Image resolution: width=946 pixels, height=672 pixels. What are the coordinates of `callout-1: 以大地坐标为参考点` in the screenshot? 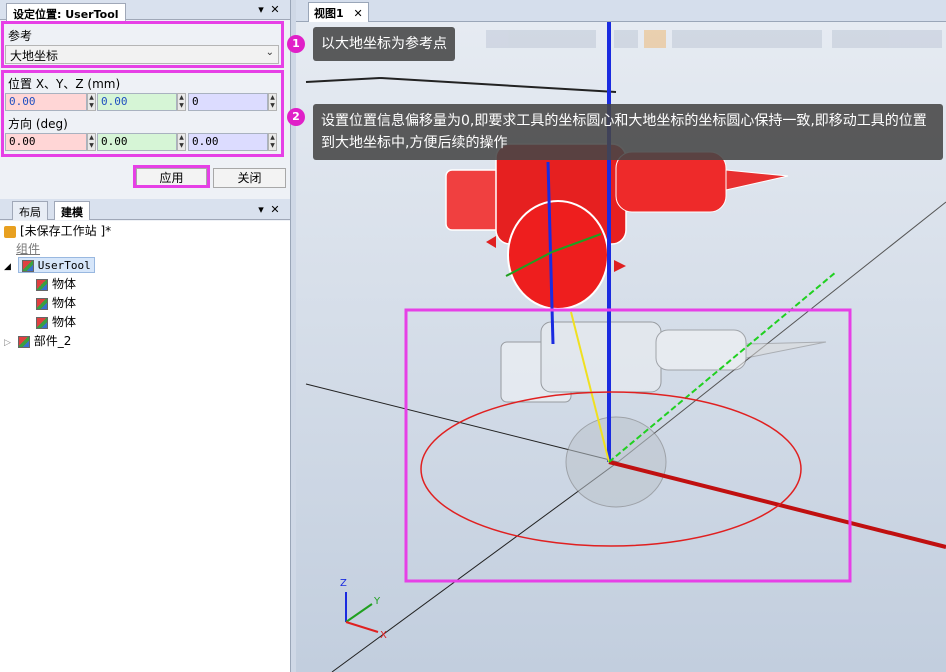 It's located at (384, 44).